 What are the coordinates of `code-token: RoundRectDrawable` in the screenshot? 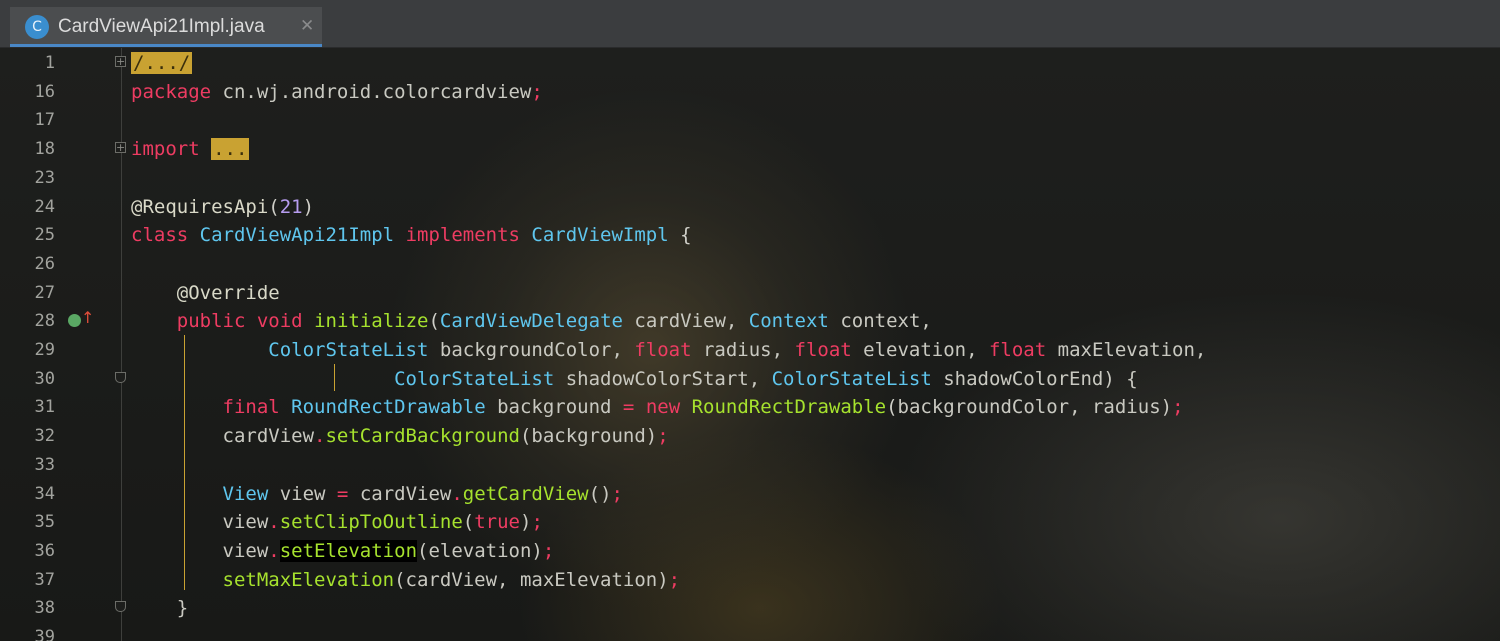 It's located at (388, 407).